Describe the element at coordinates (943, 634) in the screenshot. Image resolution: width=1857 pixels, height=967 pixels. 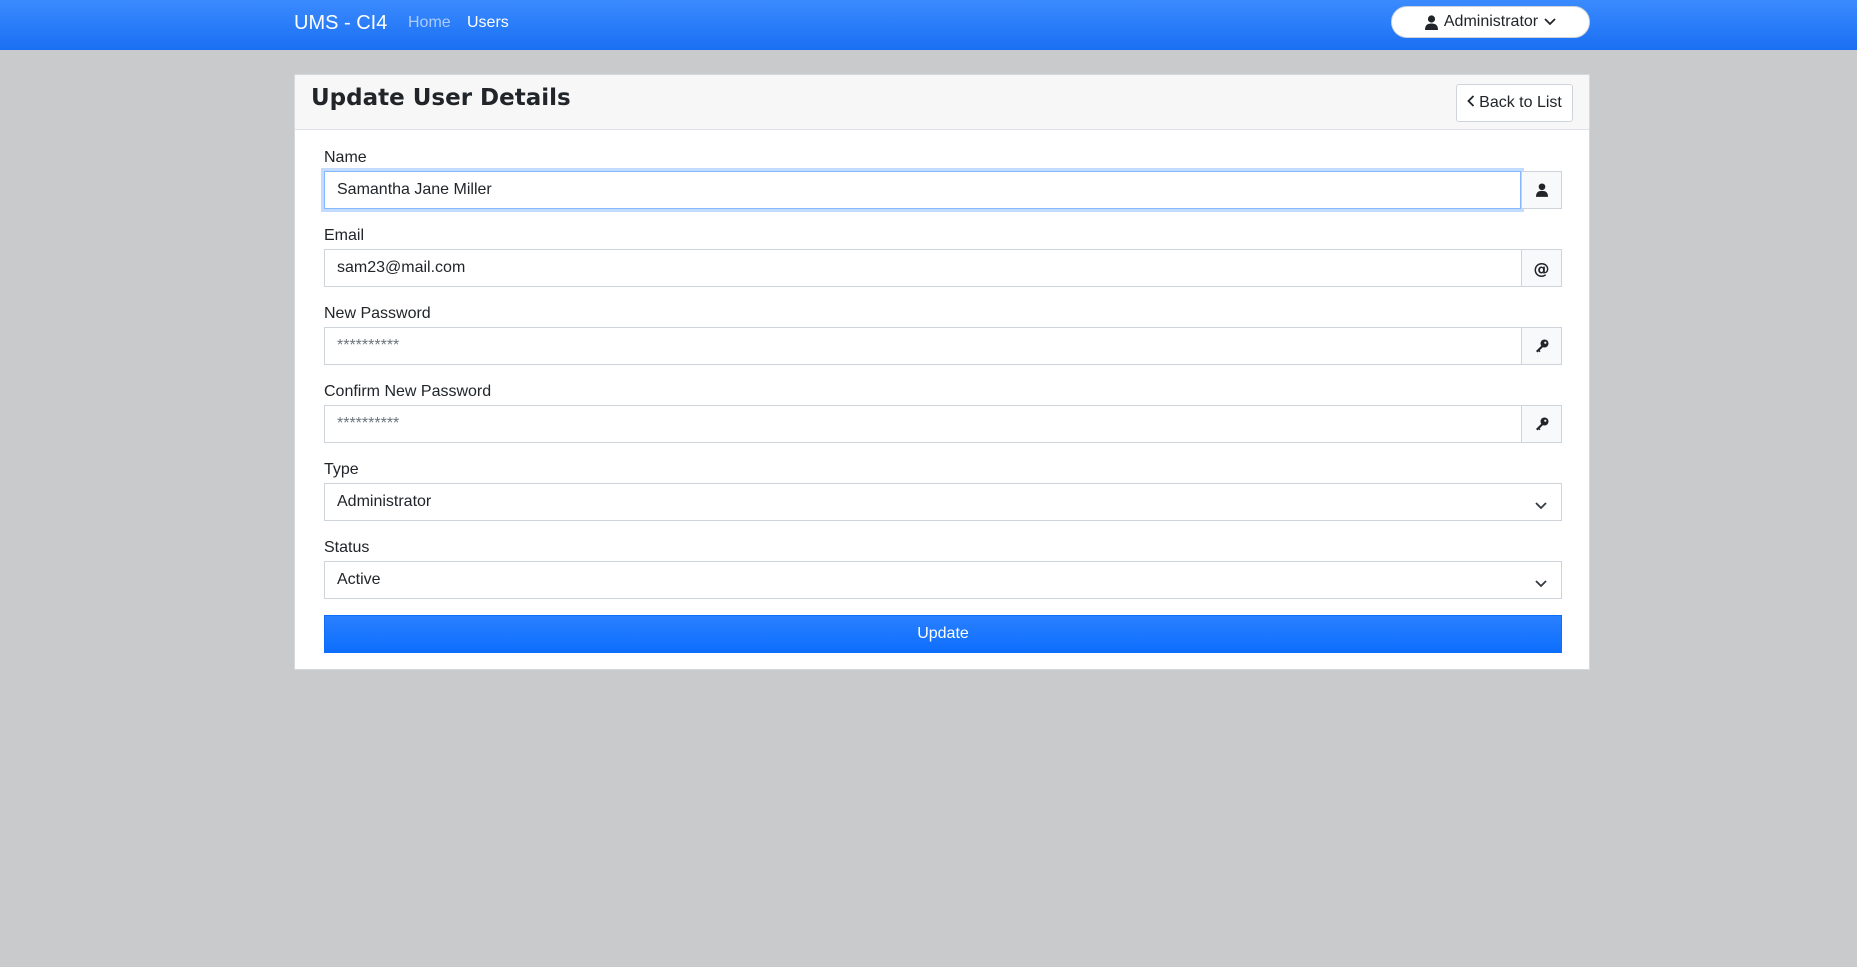
I see `update-button: Update` at that location.